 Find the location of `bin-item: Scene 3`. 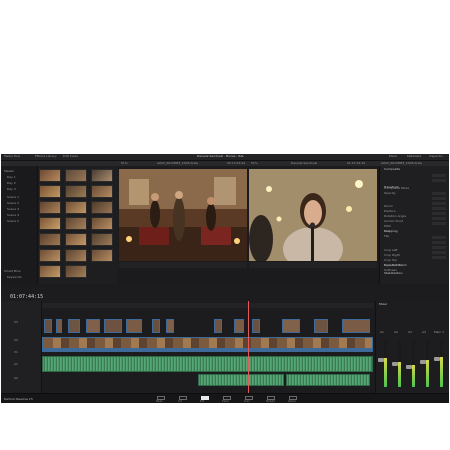

bin-item: Scene 3 is located at coordinates (13, 209).